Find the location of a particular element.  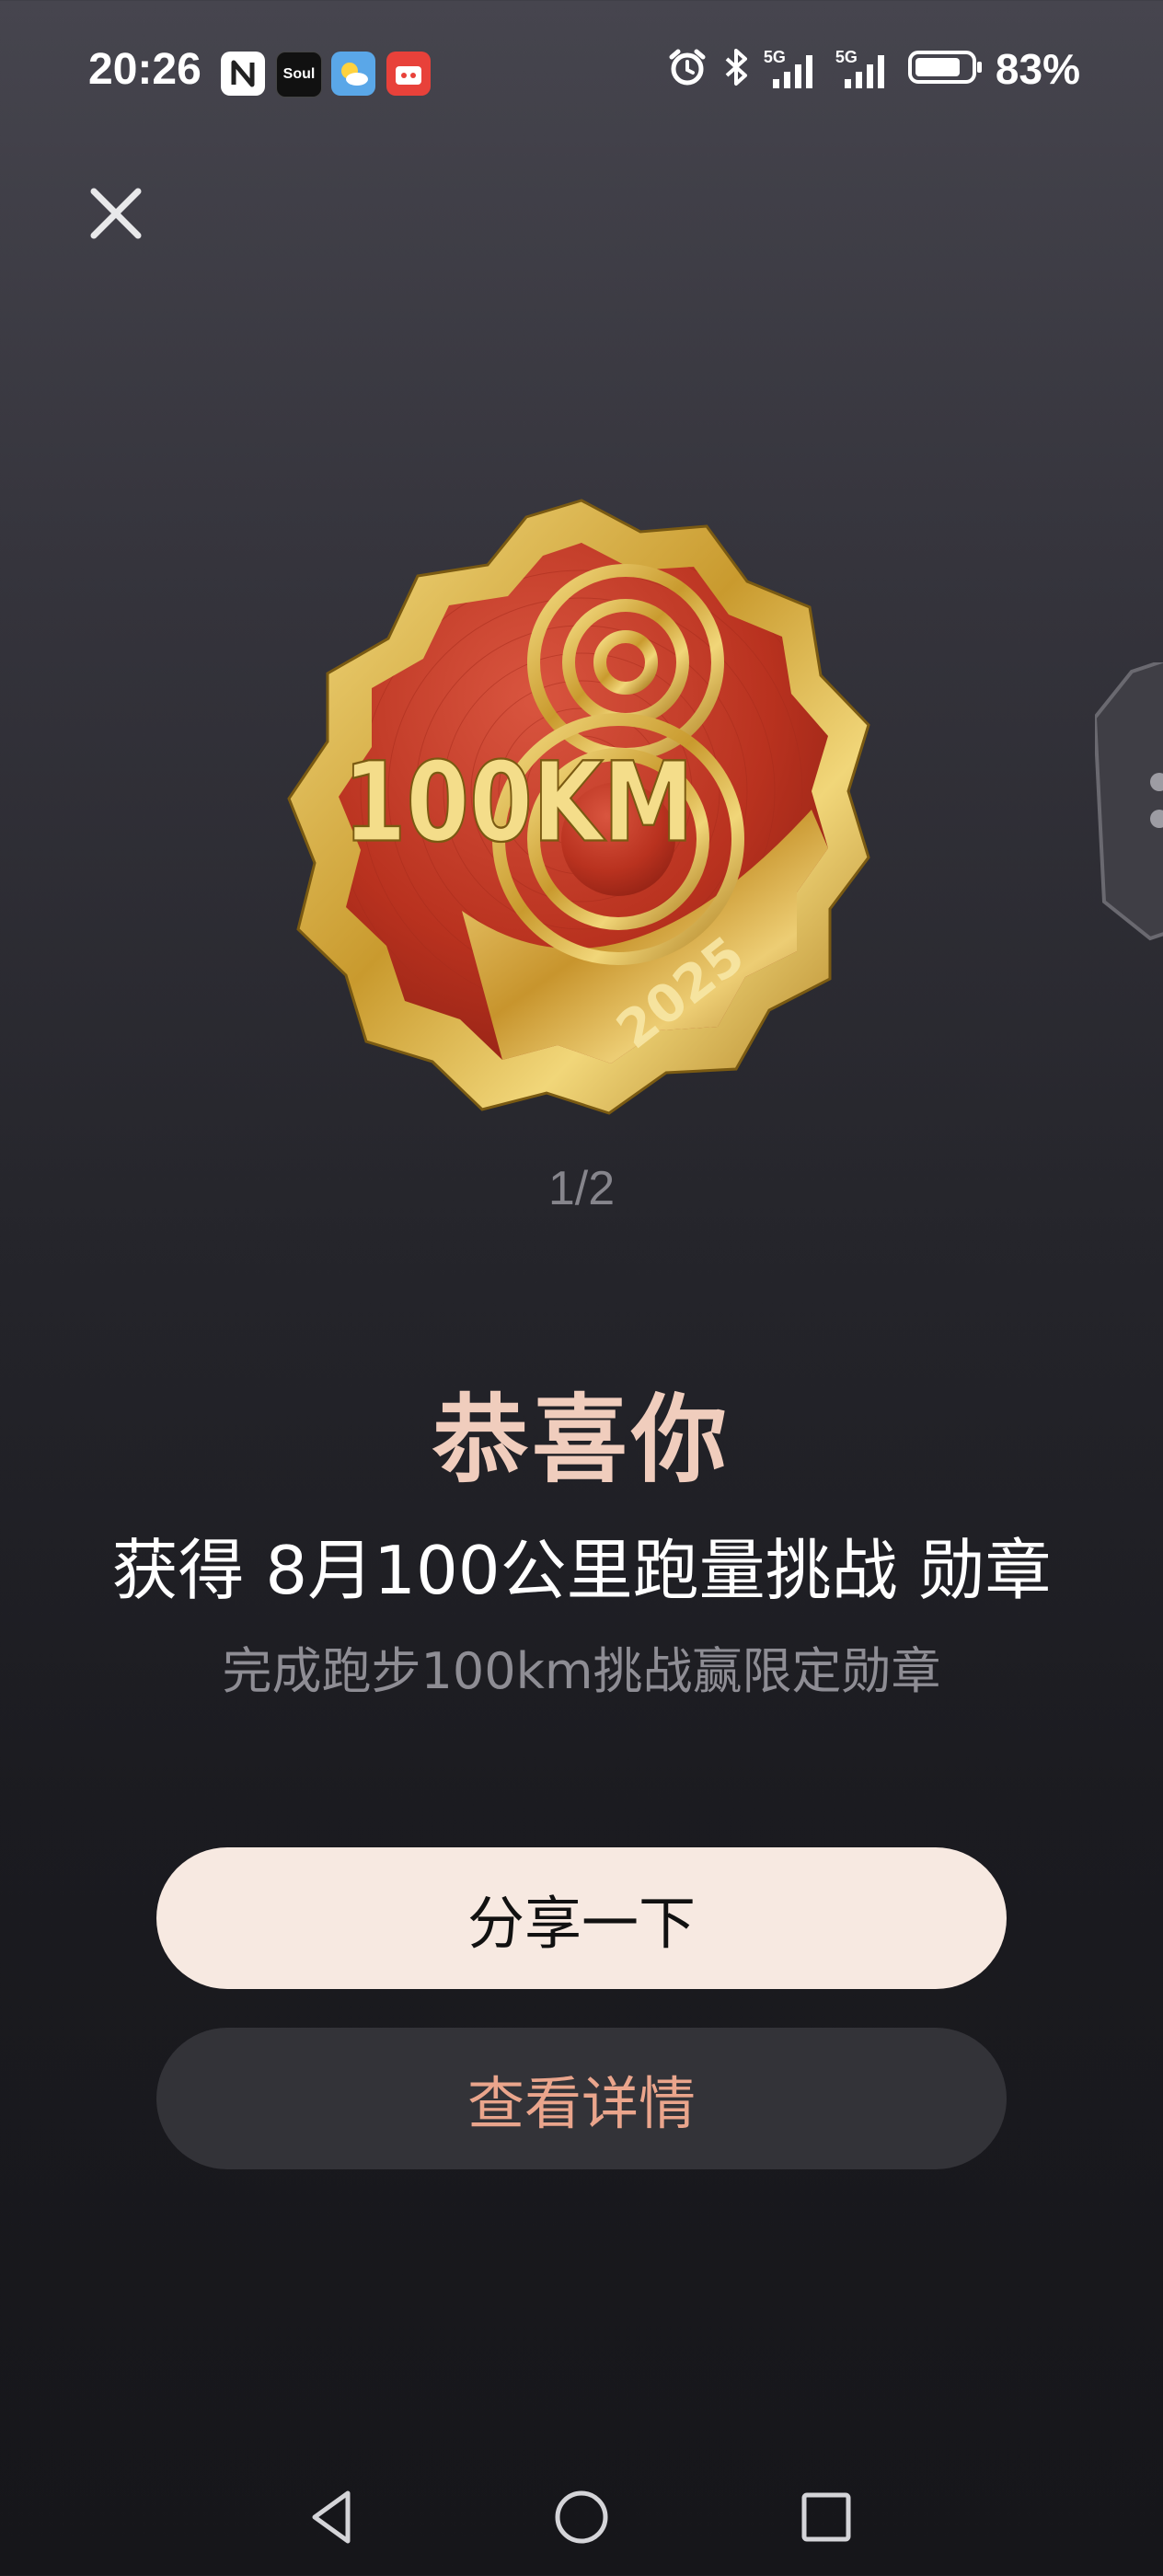

view-details-button: 查看详情 is located at coordinates (581, 2098).